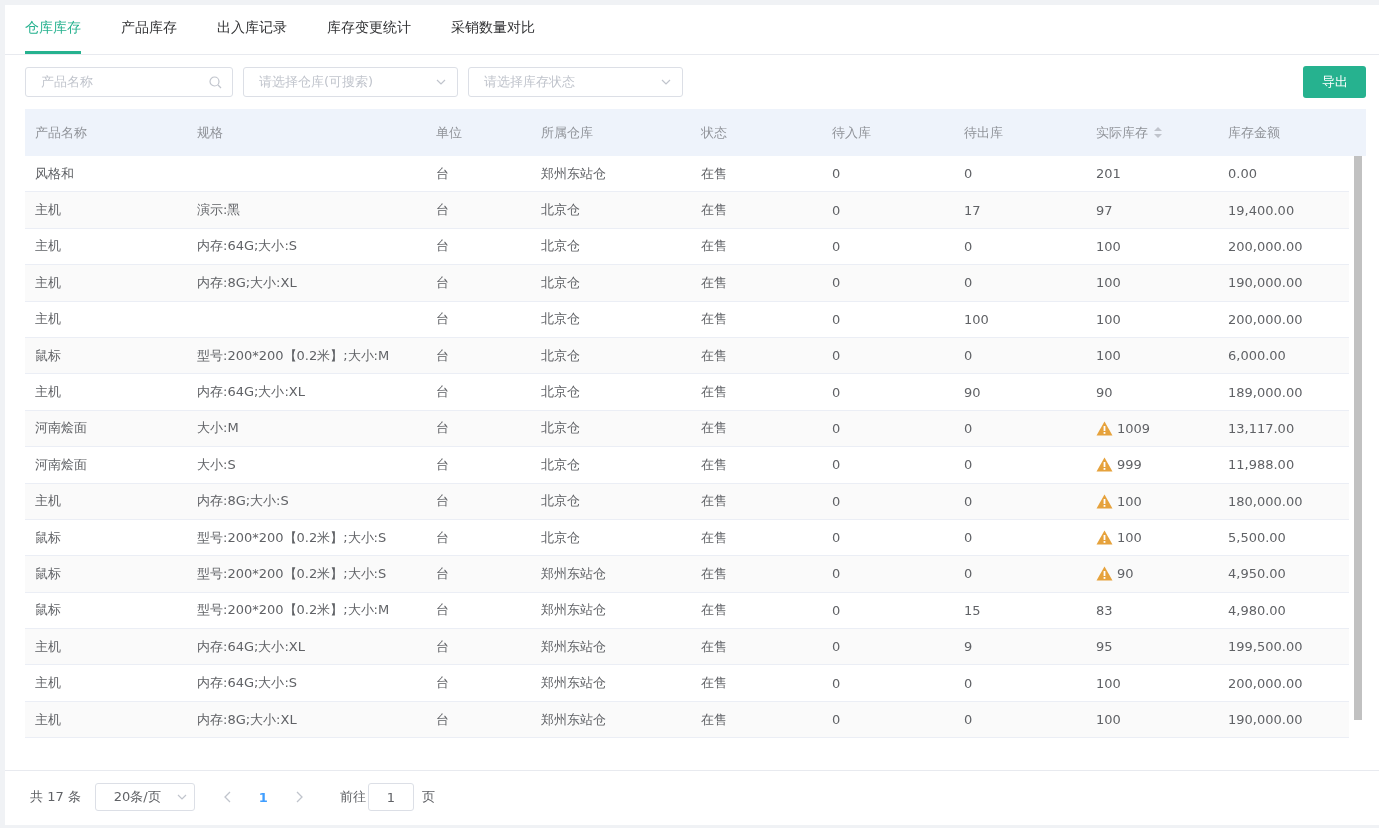  What do you see at coordinates (1265, 246) in the screenshot?
I see `table-cell: 200,000.00` at bounding box center [1265, 246].